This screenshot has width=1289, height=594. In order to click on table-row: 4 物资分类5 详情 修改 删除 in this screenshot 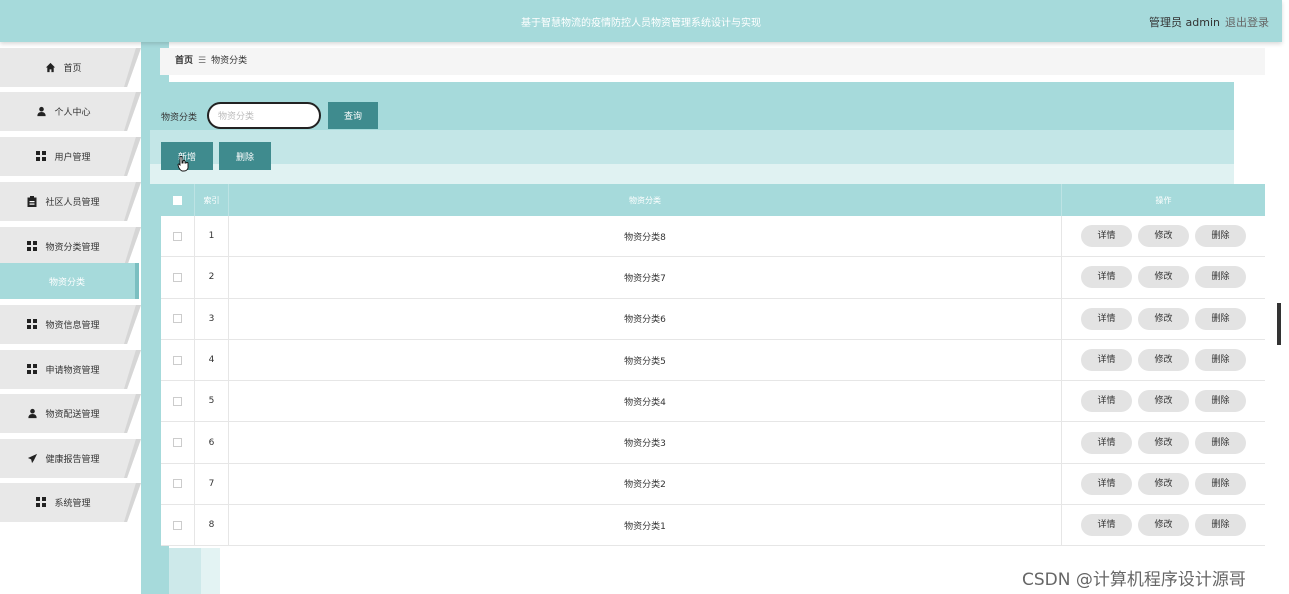, I will do `click(713, 360)`.